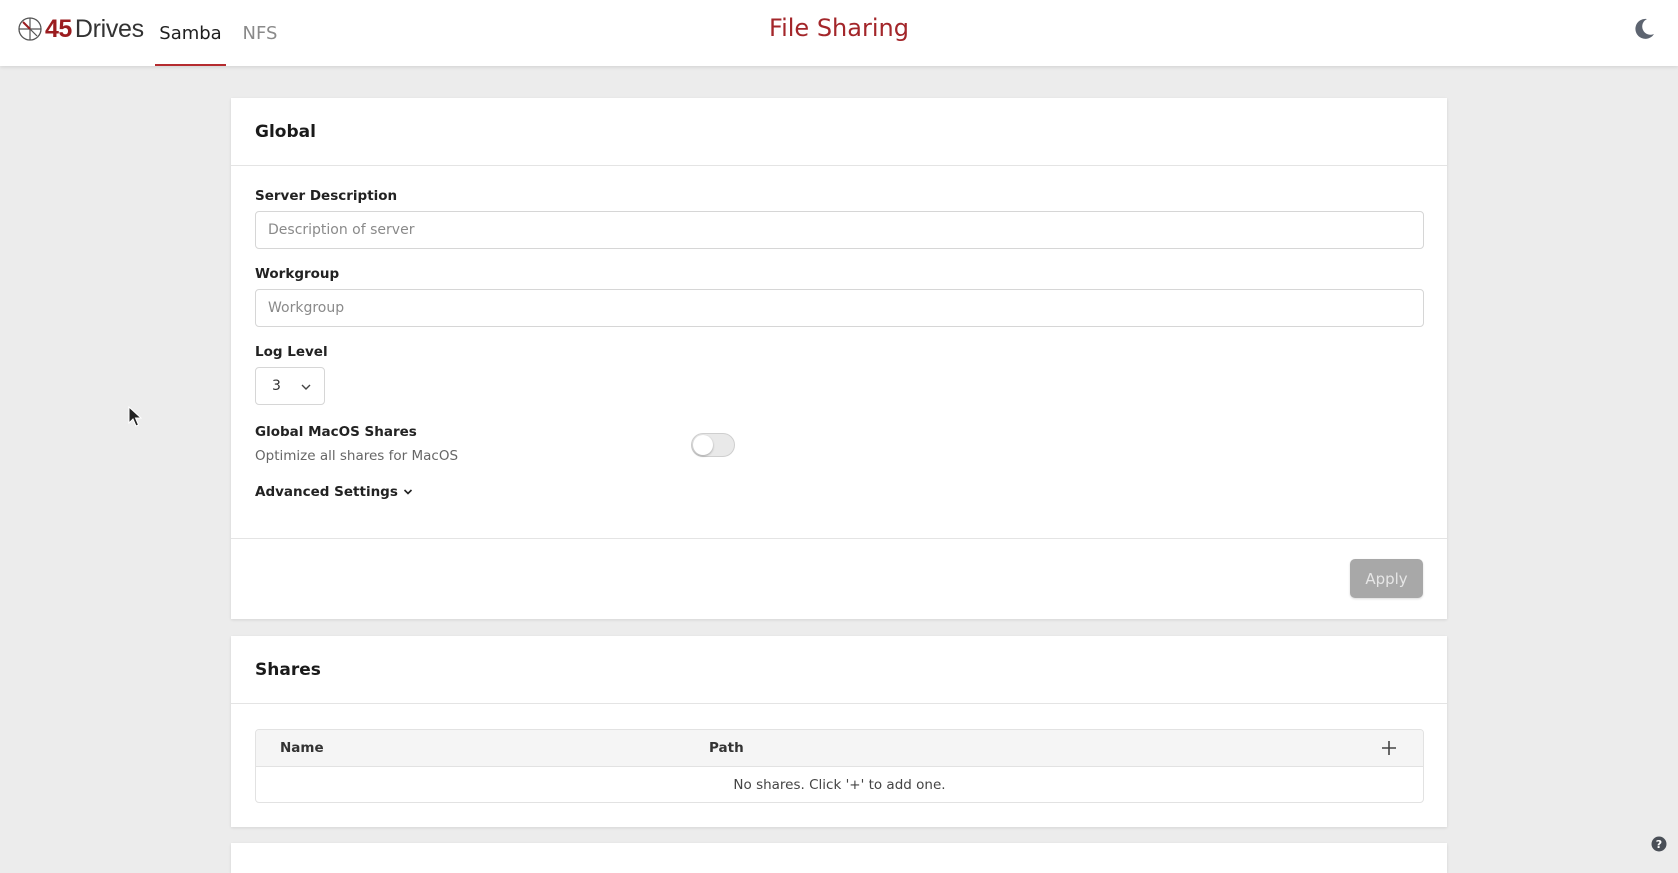 This screenshot has width=1678, height=873. What do you see at coordinates (297, 274) in the screenshot?
I see `workgroup-label: Workgroup` at bounding box center [297, 274].